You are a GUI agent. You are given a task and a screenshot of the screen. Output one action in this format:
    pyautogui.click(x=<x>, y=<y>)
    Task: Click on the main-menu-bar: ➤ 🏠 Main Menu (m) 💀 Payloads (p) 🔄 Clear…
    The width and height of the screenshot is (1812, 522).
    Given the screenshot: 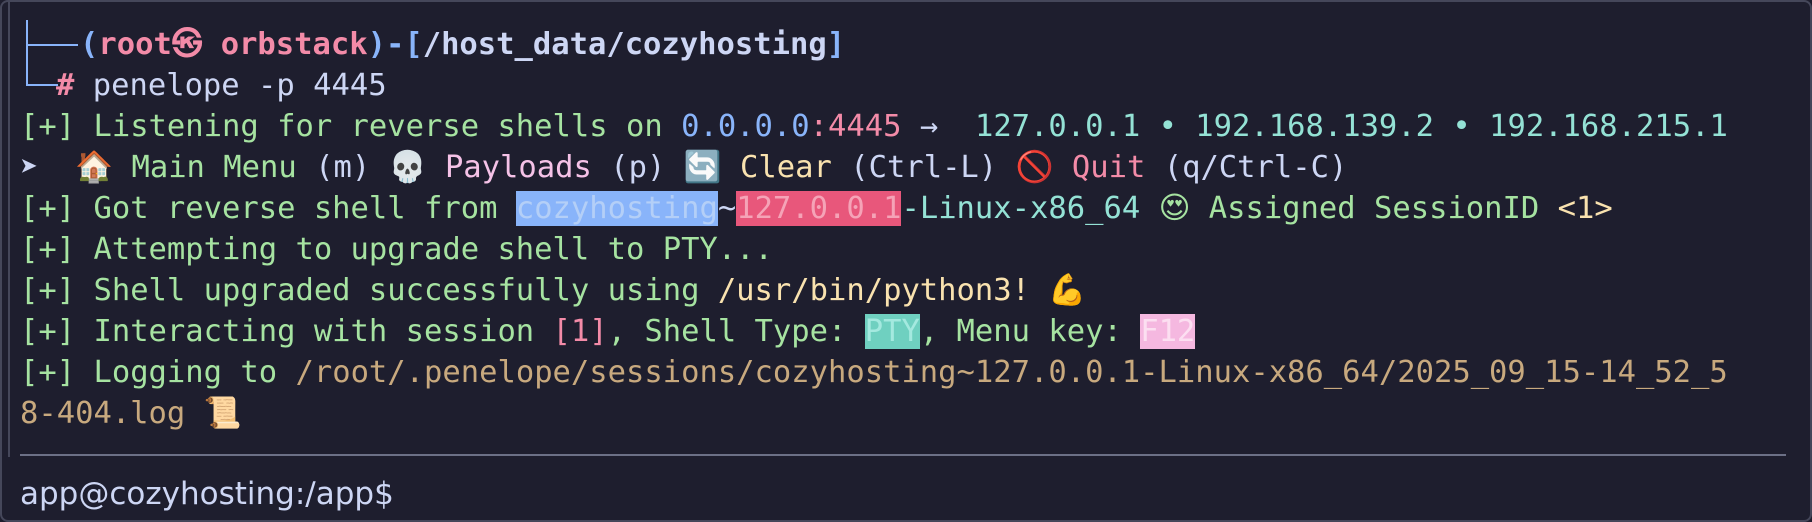 What is the action you would take?
    pyautogui.click(x=683, y=167)
    